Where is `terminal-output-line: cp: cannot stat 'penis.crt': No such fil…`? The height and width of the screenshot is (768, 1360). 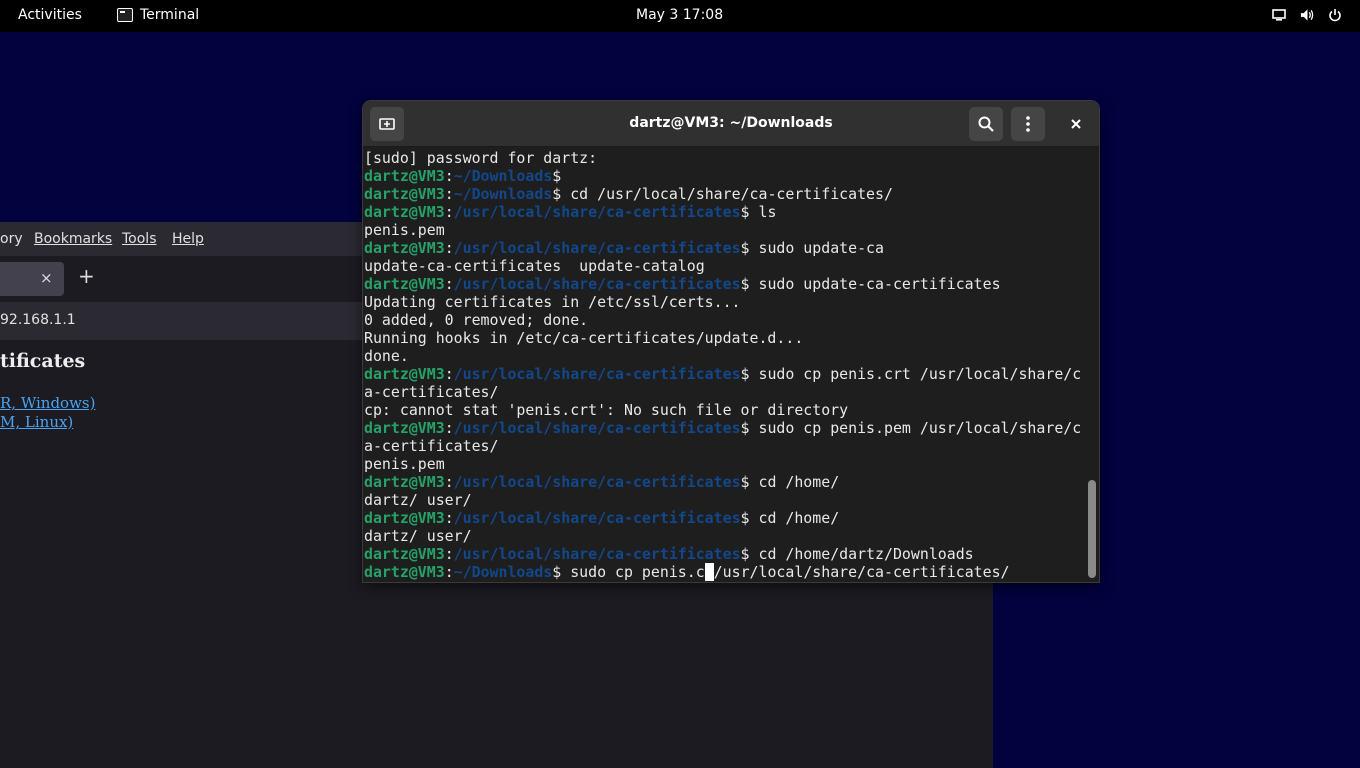
terminal-output-line: cp: cannot stat 'penis.crt': No such fil… is located at coordinates (606, 410).